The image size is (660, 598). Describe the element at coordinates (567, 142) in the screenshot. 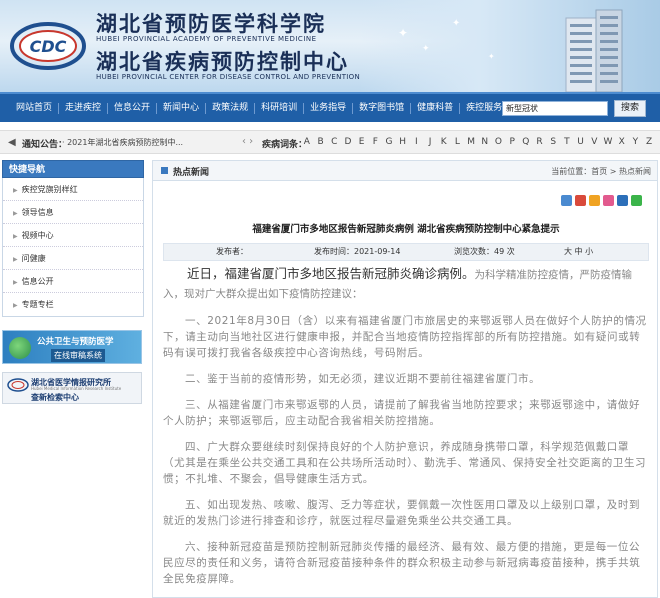

I see `letter-index-link: T` at that location.